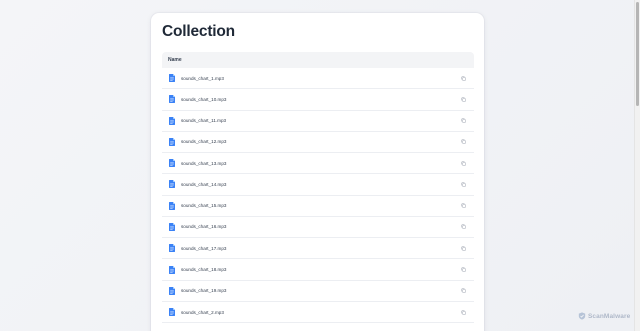 The width and height of the screenshot is (640, 331). What do you see at coordinates (318, 121) in the screenshot?
I see `table-row: sounds_chart_11.mp3` at bounding box center [318, 121].